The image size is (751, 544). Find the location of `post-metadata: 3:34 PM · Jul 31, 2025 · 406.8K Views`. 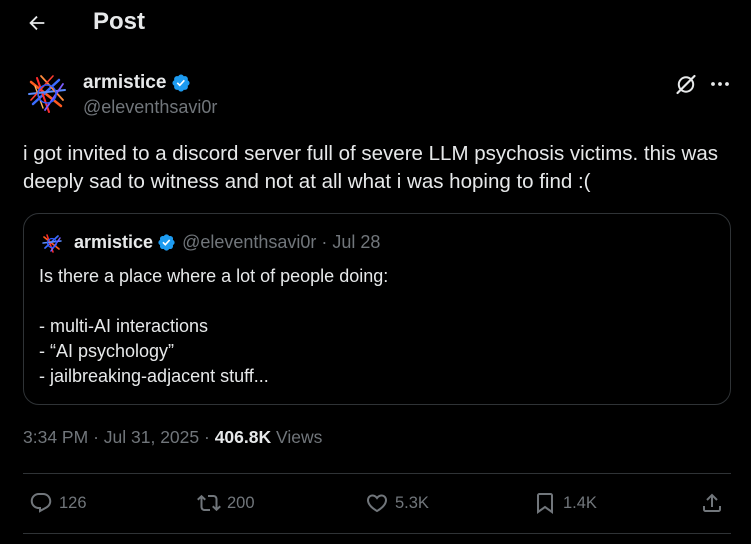

post-metadata: 3:34 PM · Jul 31, 2025 · 406.8K Views is located at coordinates (172, 437).